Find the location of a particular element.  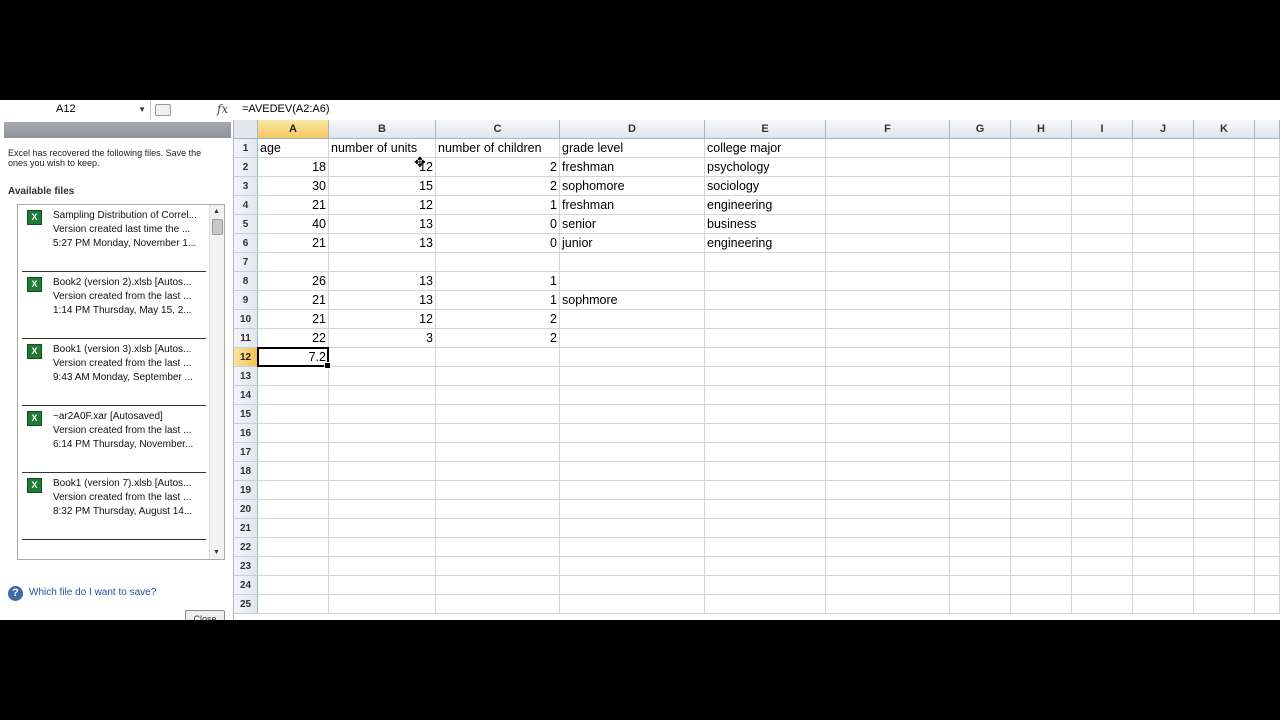

cell-k4 is located at coordinates (1224, 205).